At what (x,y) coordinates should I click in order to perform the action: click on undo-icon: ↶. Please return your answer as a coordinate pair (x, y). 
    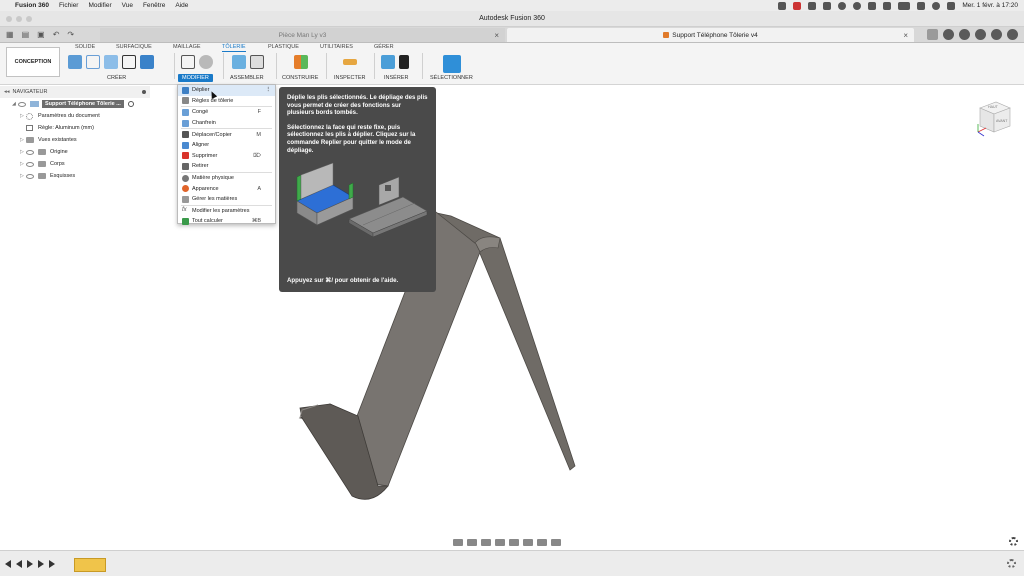
    Looking at the image, I should click on (56, 34).